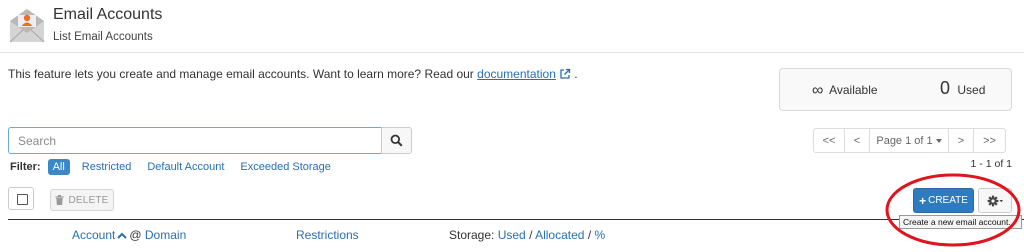 This screenshot has width=1024, height=252. Describe the element at coordinates (27, 25) in the screenshot. I see `email-accounts-icon` at that location.